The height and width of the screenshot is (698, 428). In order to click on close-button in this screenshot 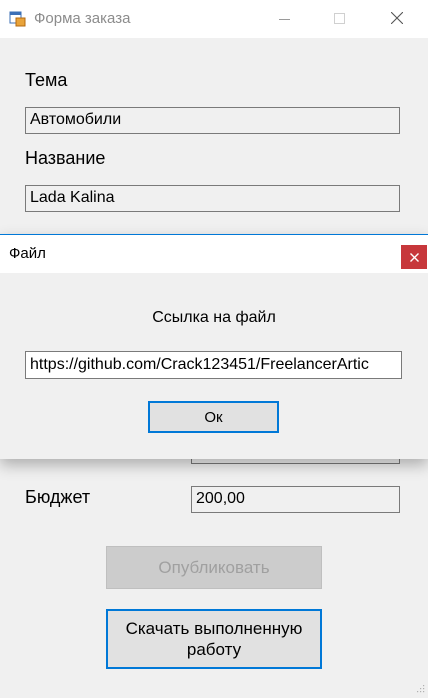, I will do `click(397, 19)`.